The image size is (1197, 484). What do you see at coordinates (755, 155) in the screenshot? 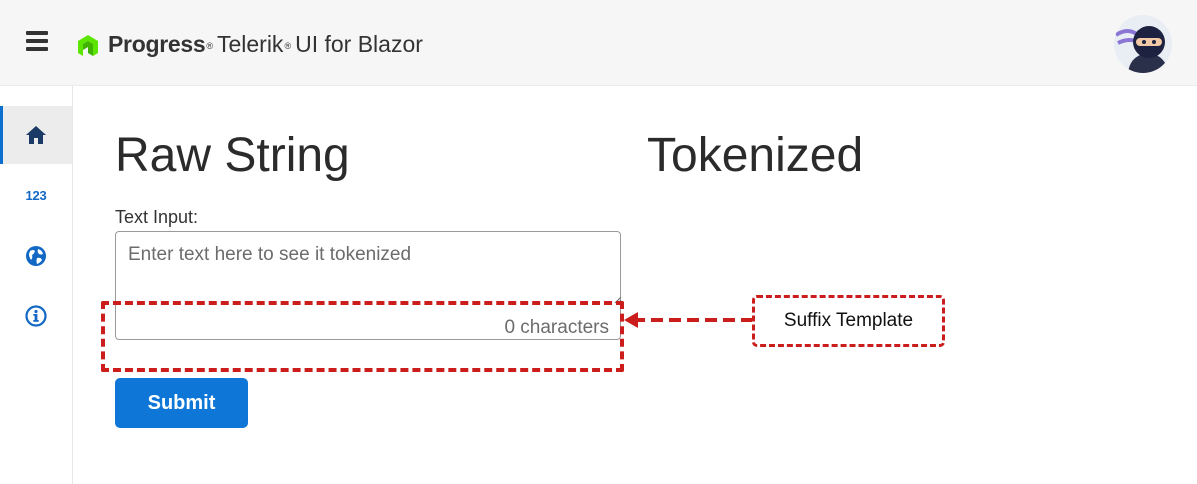
I see `tokenized-heading: Tokenized` at bounding box center [755, 155].